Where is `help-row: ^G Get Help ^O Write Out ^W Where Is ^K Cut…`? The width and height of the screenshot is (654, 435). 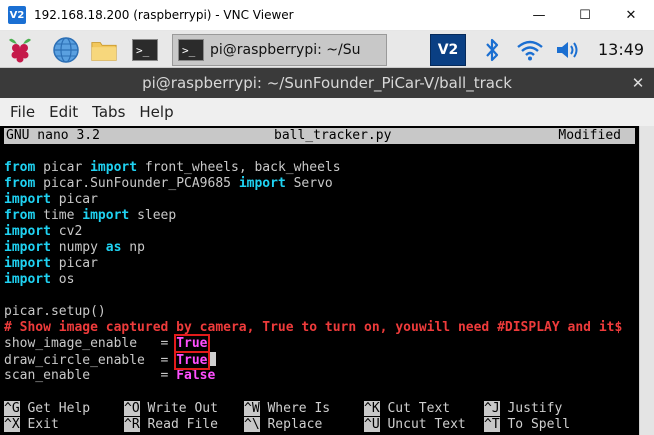 help-row: ^G Get Help ^O Write Out ^W Where Is ^K Cut… is located at coordinates (319, 409).